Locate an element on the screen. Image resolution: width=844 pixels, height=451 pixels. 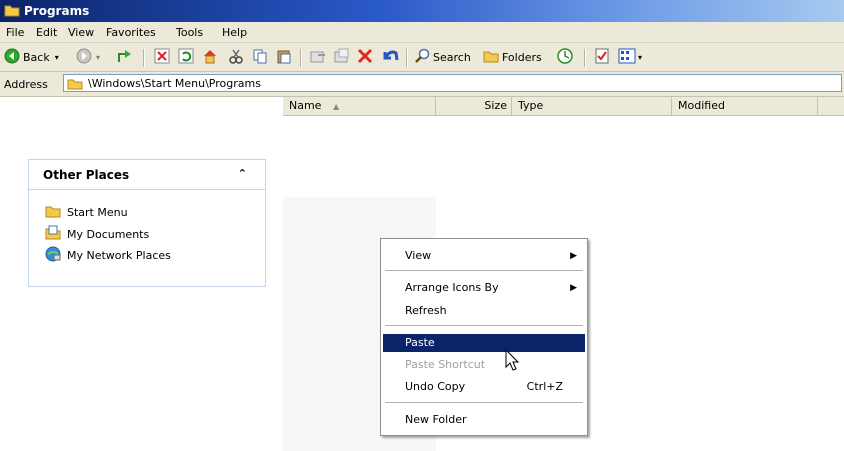
refresh-icon is located at coordinates (186, 57).